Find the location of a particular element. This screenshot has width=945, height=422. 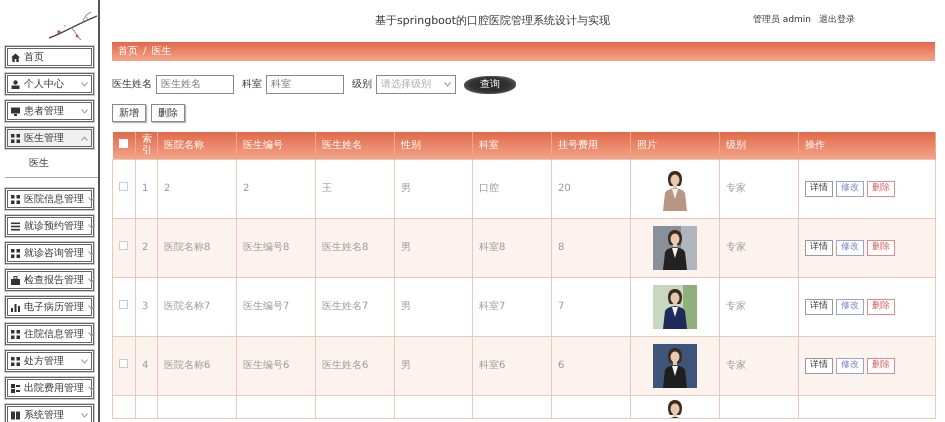

table-cell: 1 is located at coordinates (147, 188).